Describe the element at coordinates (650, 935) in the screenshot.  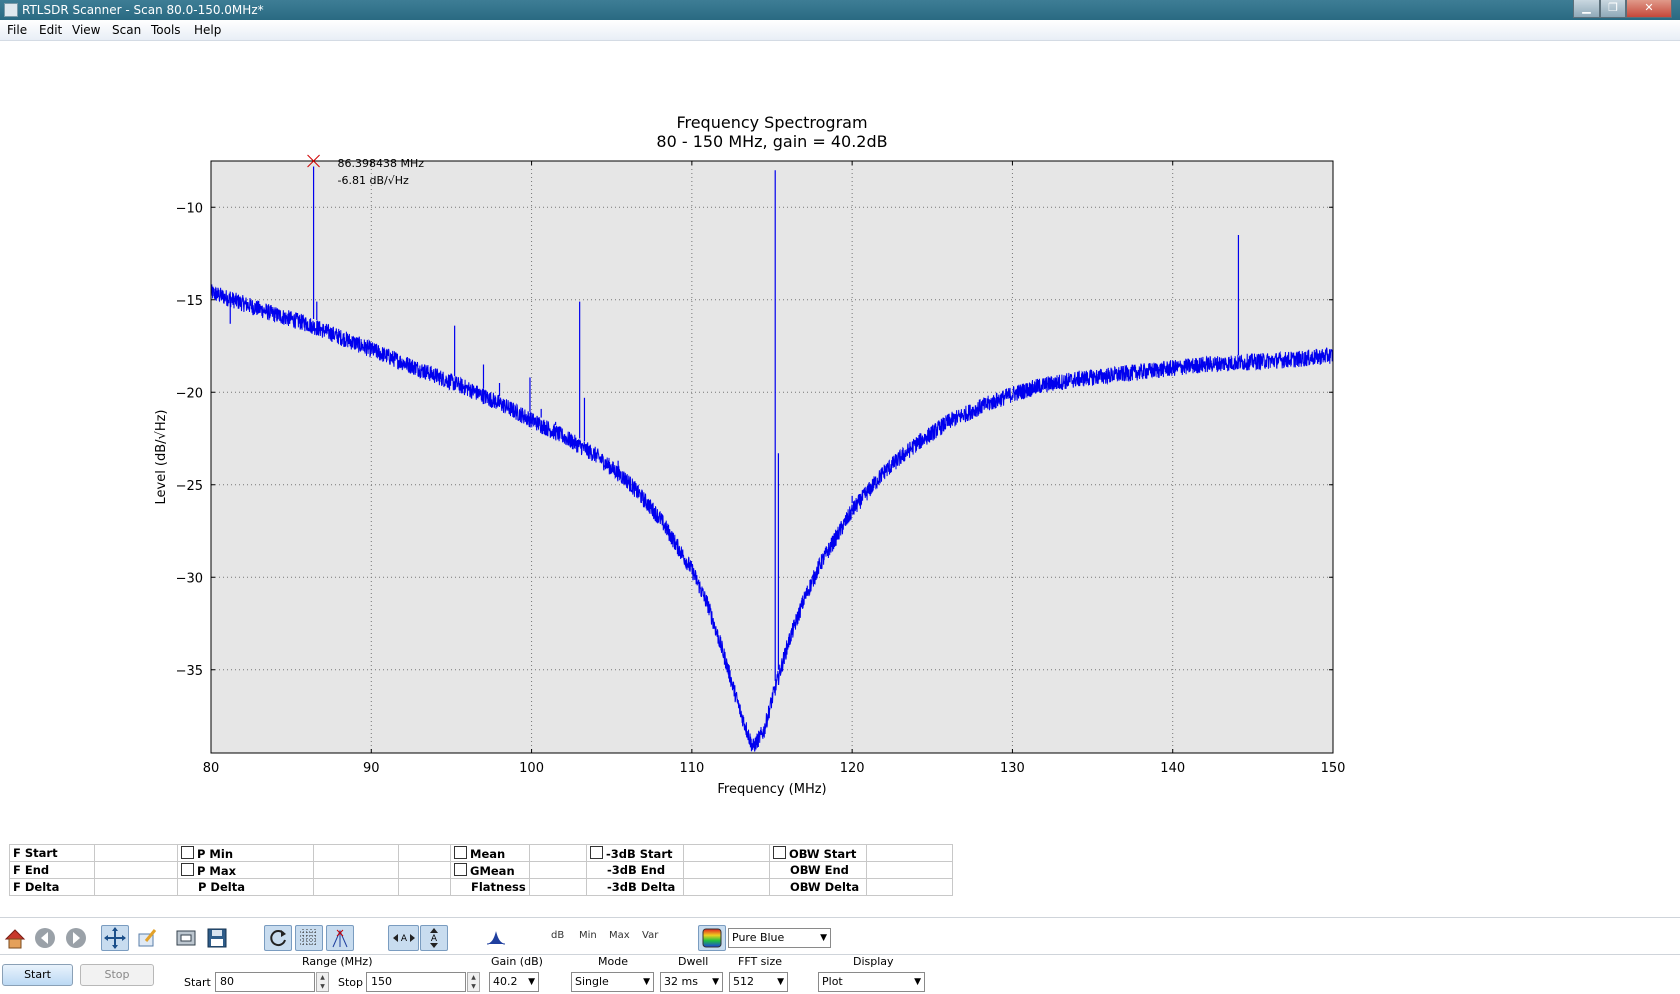
I see `var-toggle: Var` at that location.